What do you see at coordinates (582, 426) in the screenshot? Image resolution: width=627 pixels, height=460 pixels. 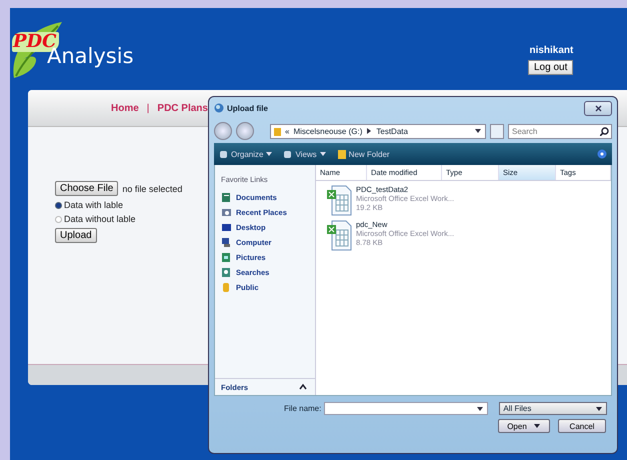 I see `cancel-button: Cancel` at bounding box center [582, 426].